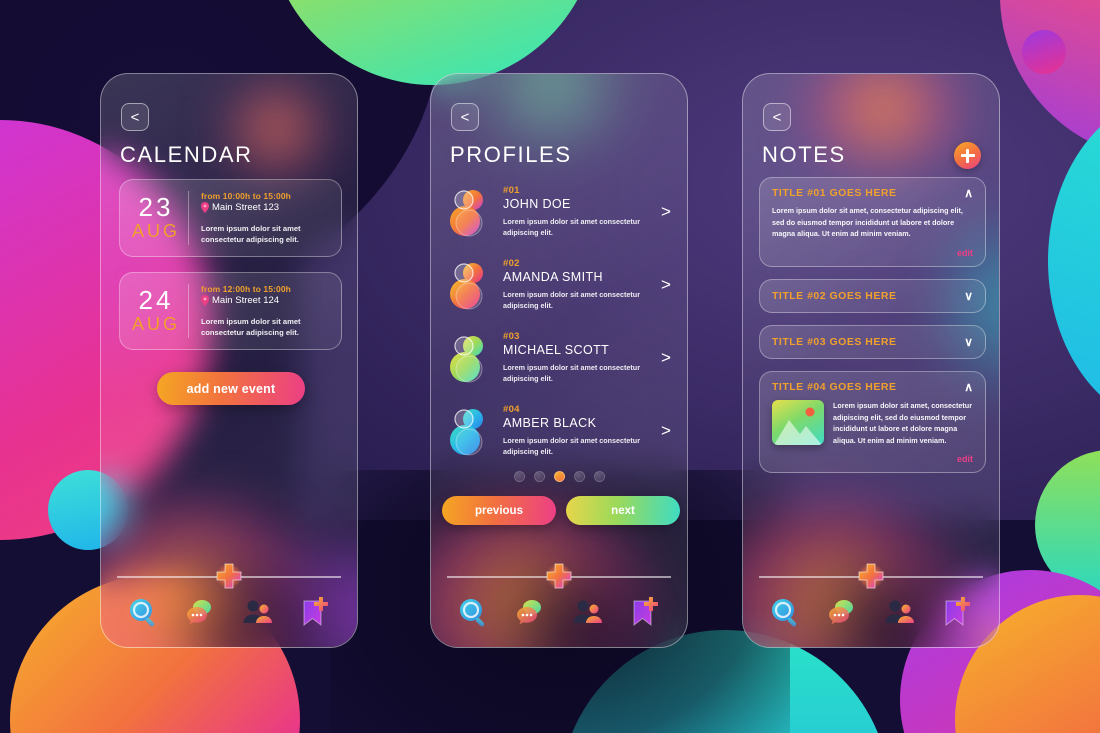  I want to click on page-title-notes: NOTES, so click(804, 154).